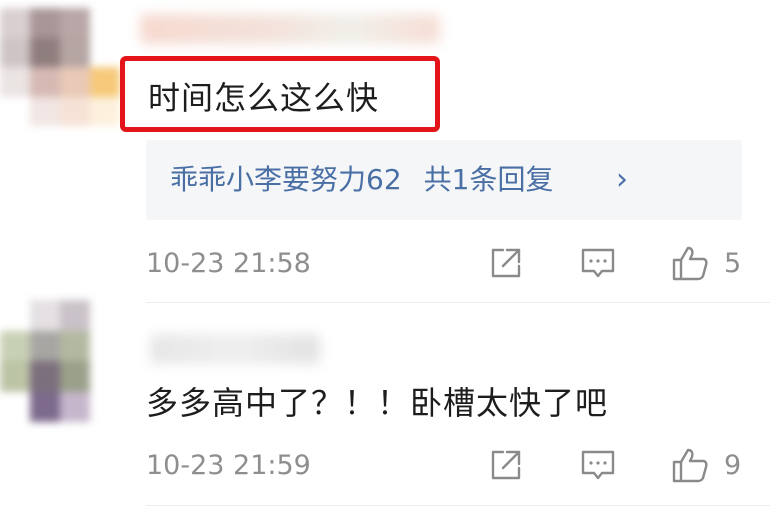 The height and width of the screenshot is (512, 770). What do you see at coordinates (280, 94) in the screenshot?
I see `highlight-annotation` at bounding box center [280, 94].